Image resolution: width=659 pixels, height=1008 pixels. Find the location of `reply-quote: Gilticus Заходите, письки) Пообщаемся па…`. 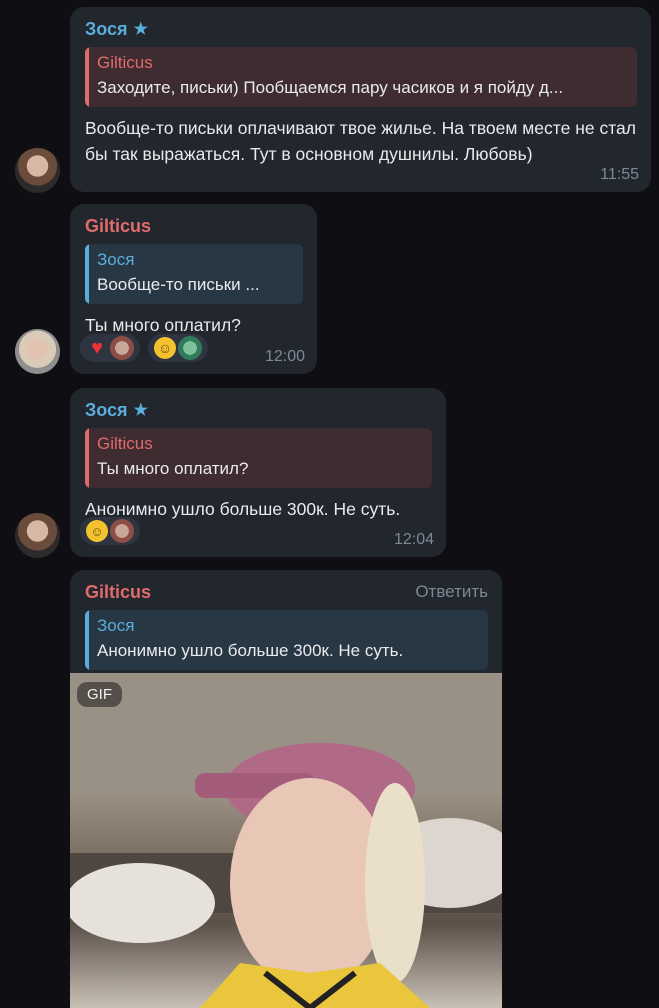

reply-quote: Gilticus Заходите, письки) Пообщаемся па… is located at coordinates (361, 77).